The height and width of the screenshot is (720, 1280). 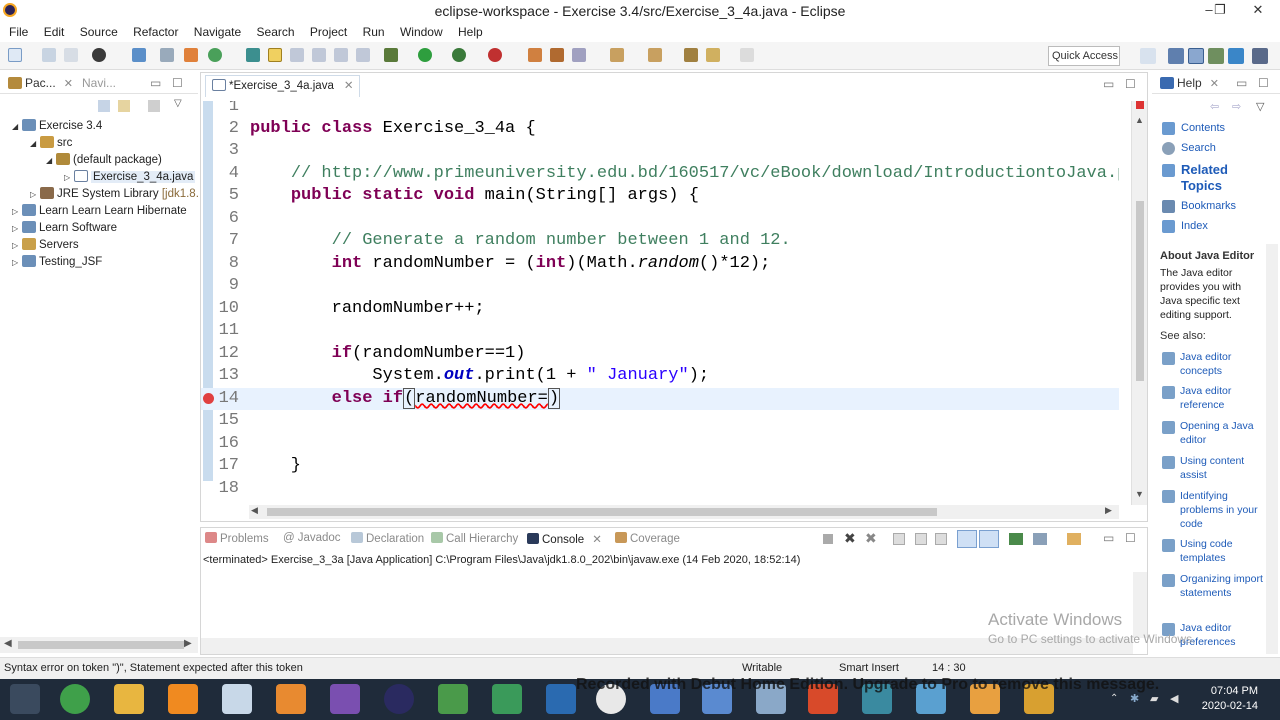 What do you see at coordinates (1272, 449) in the screenshot?
I see `help-vscrollbar` at bounding box center [1272, 449].